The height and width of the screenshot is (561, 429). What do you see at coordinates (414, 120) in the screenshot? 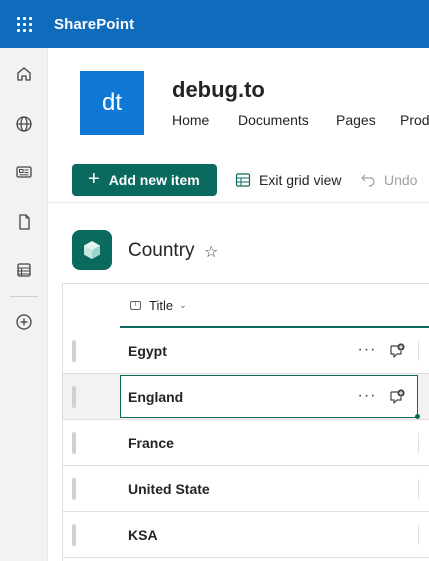
I see `nav-link-prod: Prod` at bounding box center [414, 120].